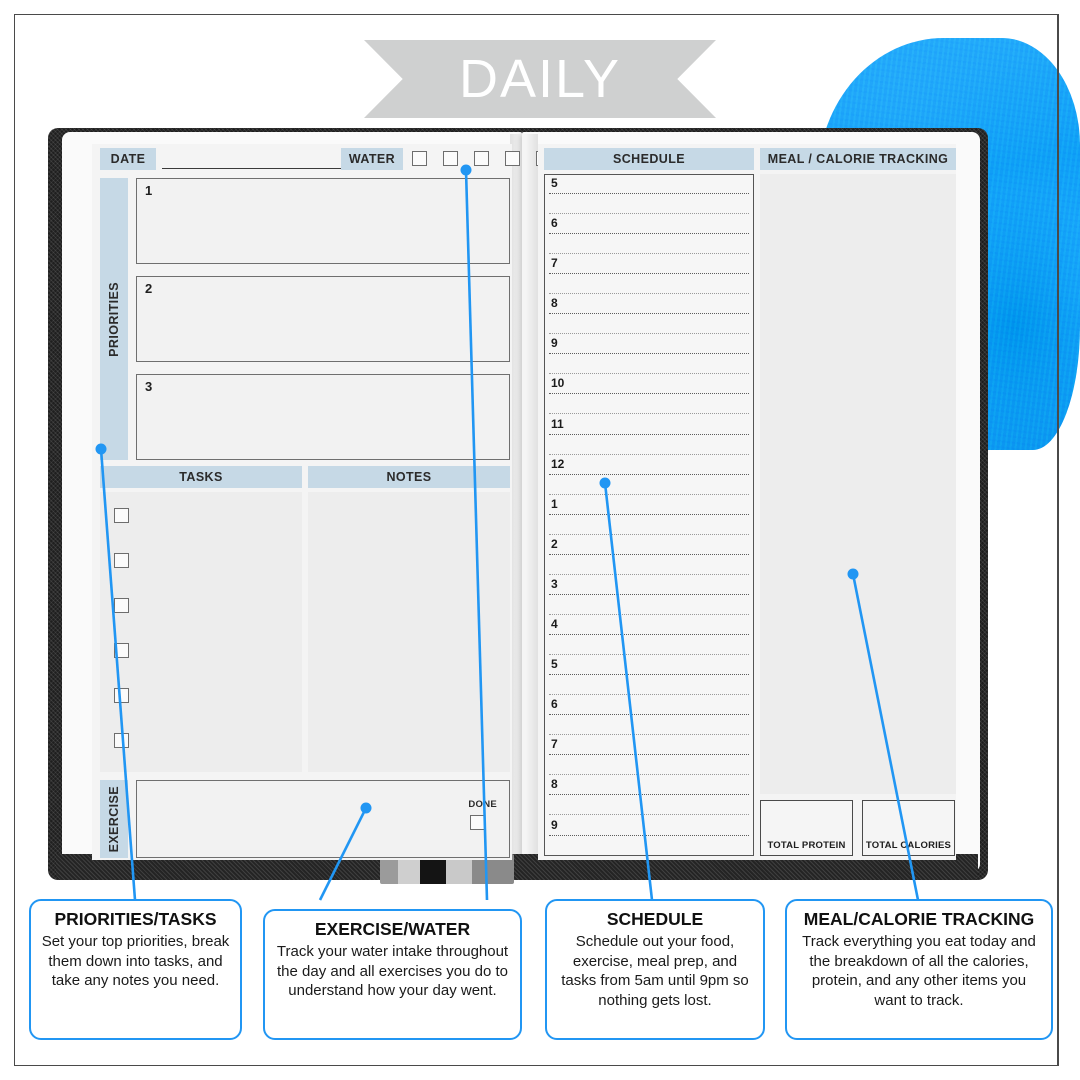 This screenshot has height=1080, width=1080. I want to click on schedule-hour-label: 10, so click(558, 383).